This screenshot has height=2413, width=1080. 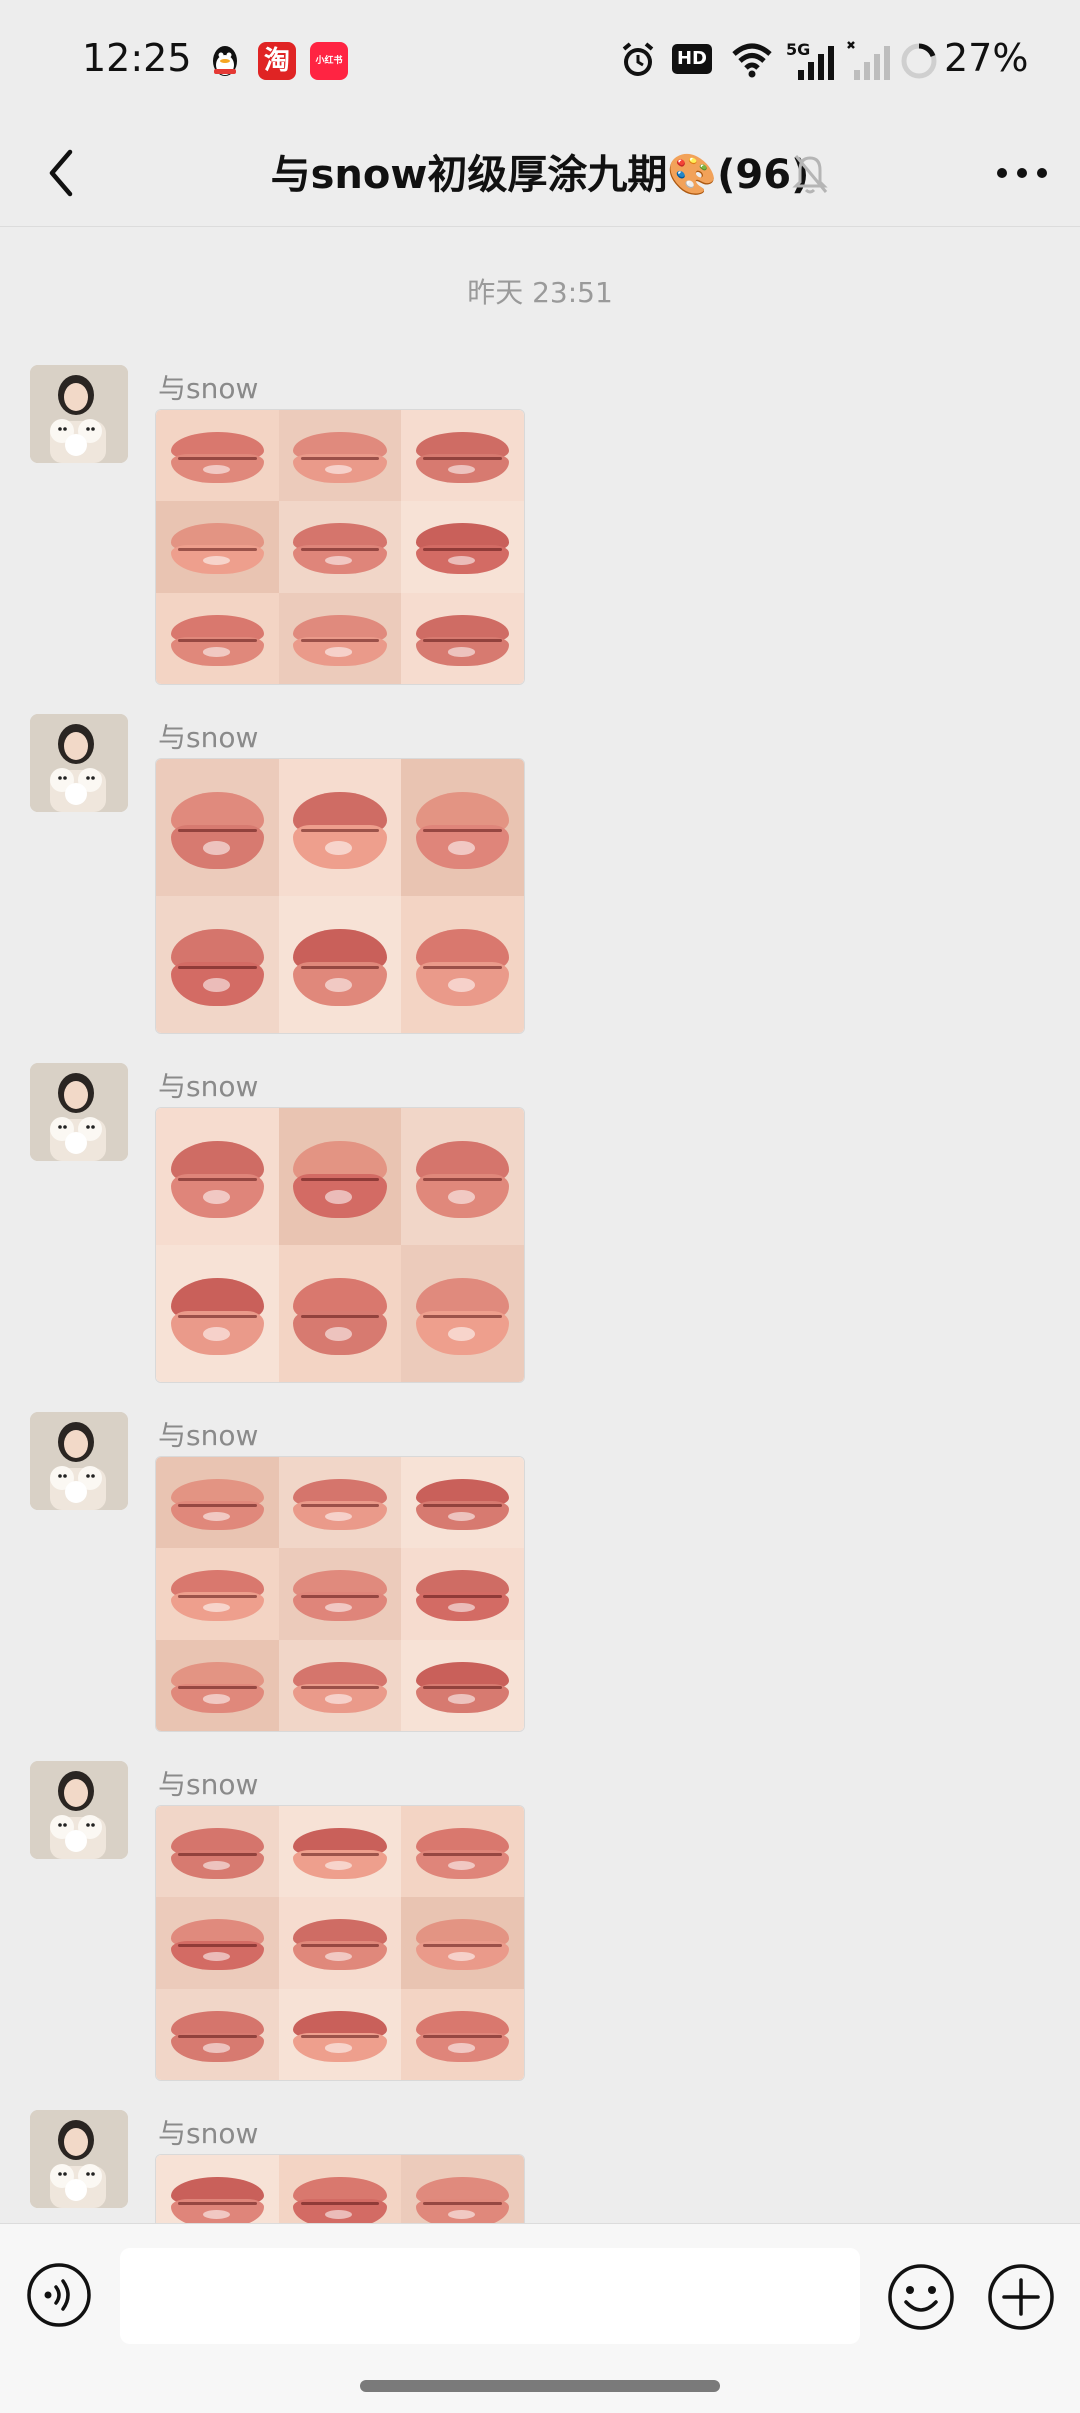 What do you see at coordinates (59, 2295) in the screenshot?
I see `voice-input-icon` at bounding box center [59, 2295].